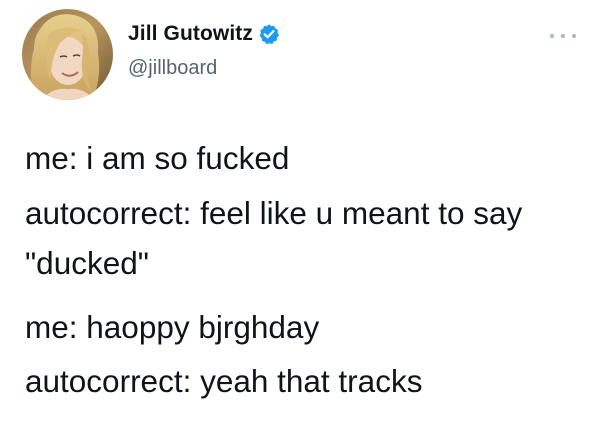  What do you see at coordinates (190, 34) in the screenshot?
I see `display-name: Jill Gutowitz` at bounding box center [190, 34].